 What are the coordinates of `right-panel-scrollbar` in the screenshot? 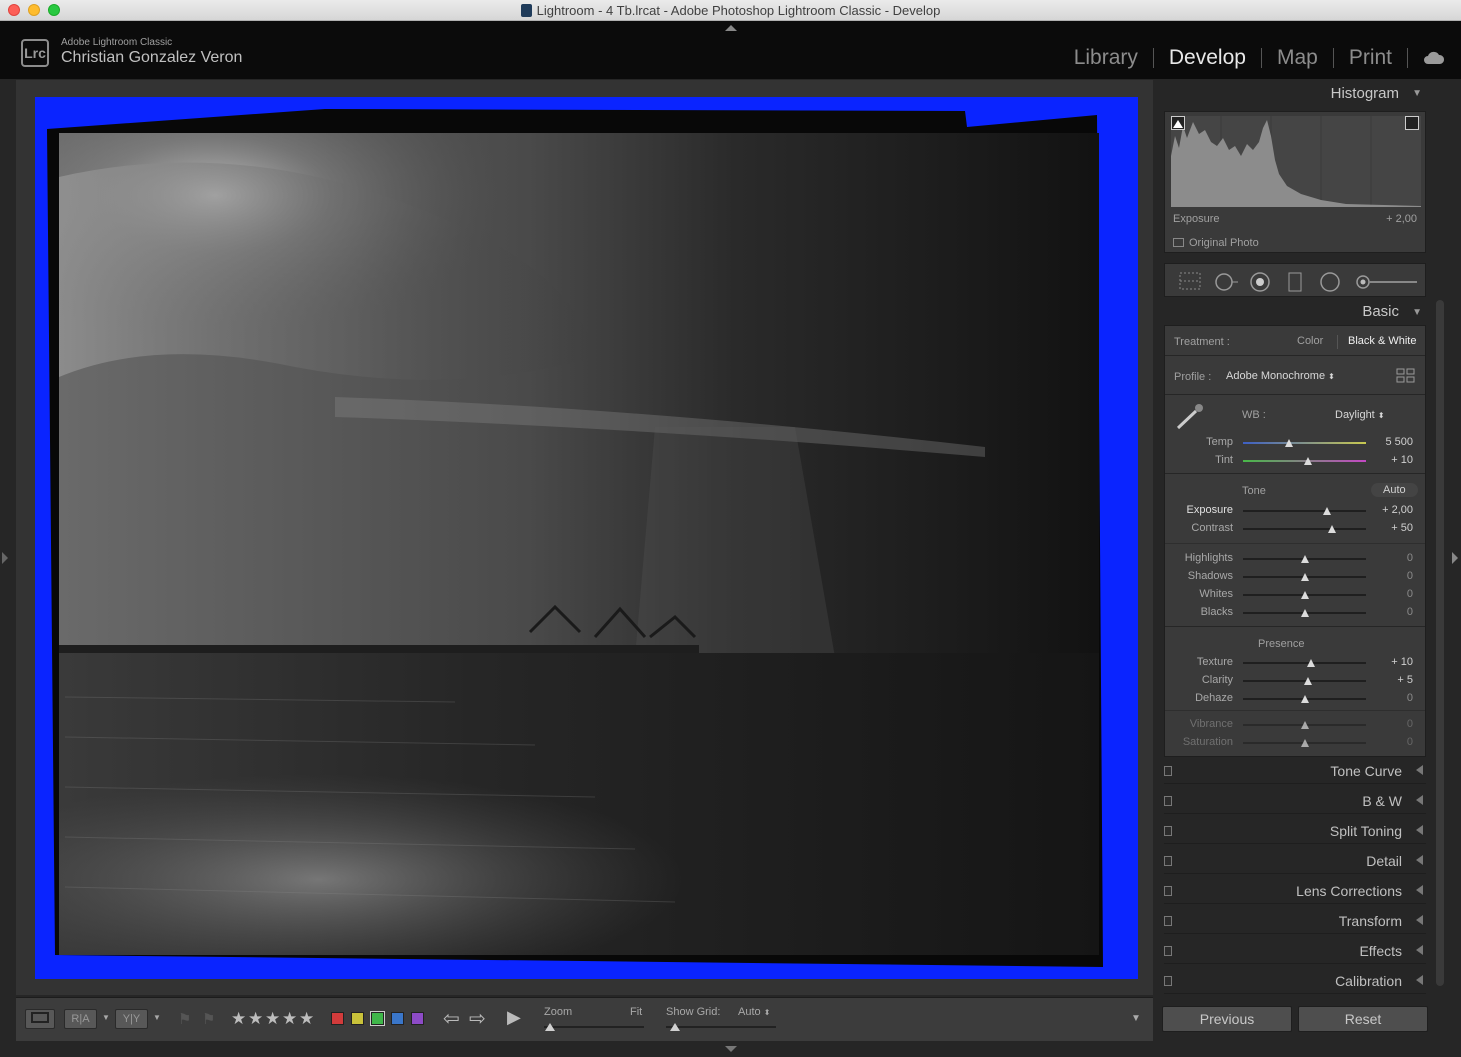 It's located at (1440, 643).